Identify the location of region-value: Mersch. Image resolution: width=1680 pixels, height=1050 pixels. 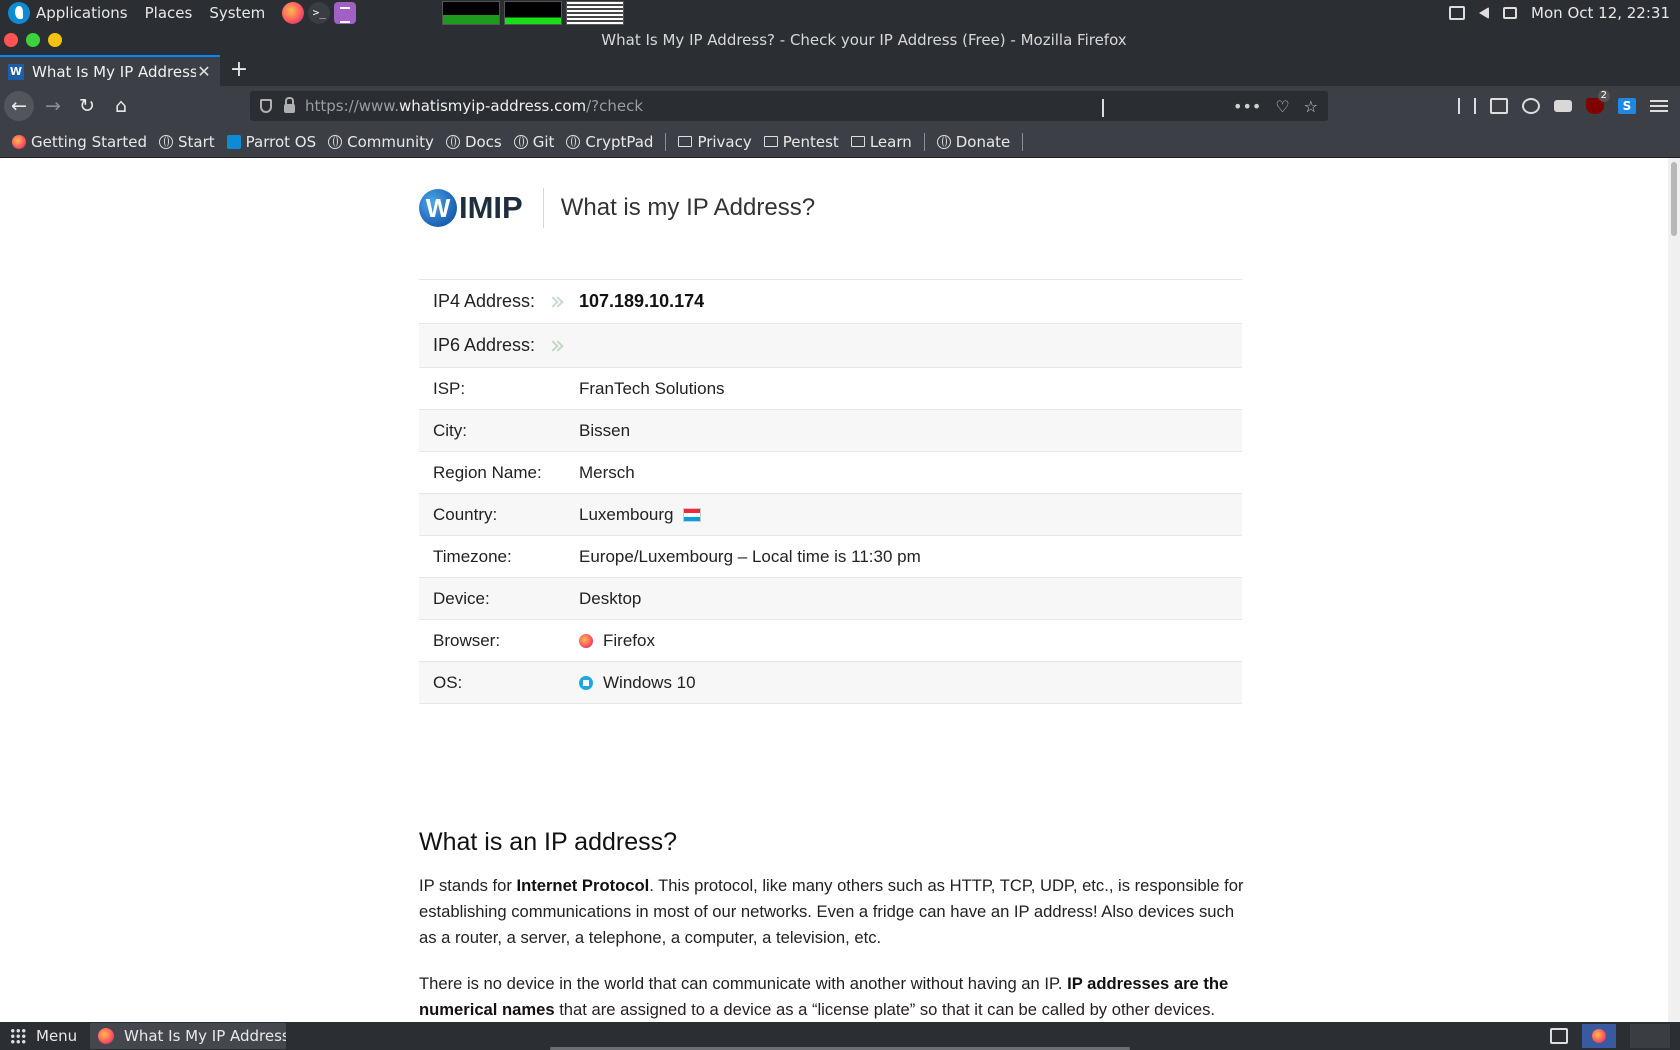
(607, 472).